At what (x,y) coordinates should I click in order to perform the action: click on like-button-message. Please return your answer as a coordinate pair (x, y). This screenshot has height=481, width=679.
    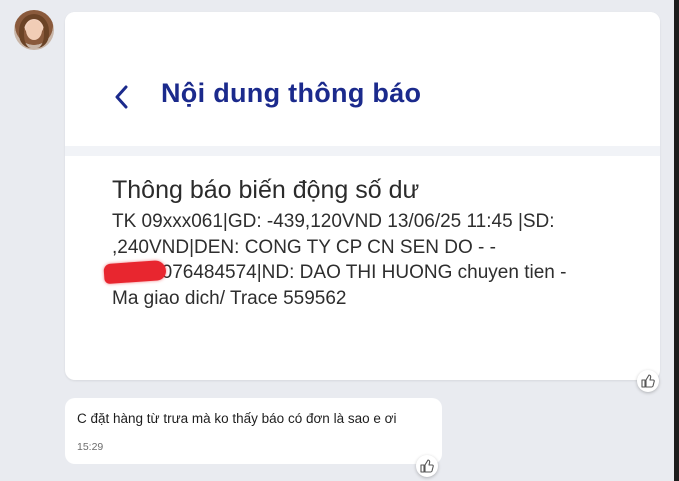
    Looking at the image, I should click on (648, 381).